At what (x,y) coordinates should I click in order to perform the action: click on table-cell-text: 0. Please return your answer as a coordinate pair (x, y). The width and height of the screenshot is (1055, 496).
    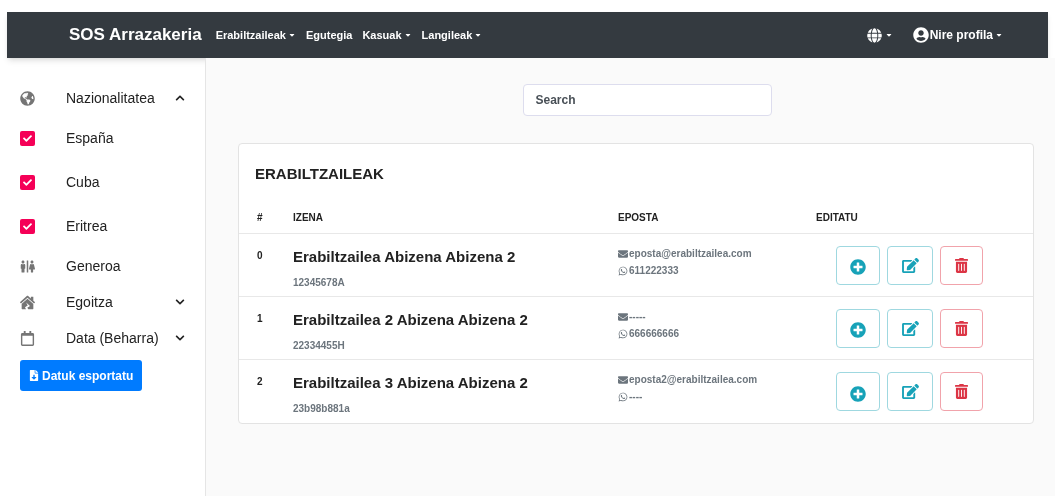
    Looking at the image, I should click on (260, 256).